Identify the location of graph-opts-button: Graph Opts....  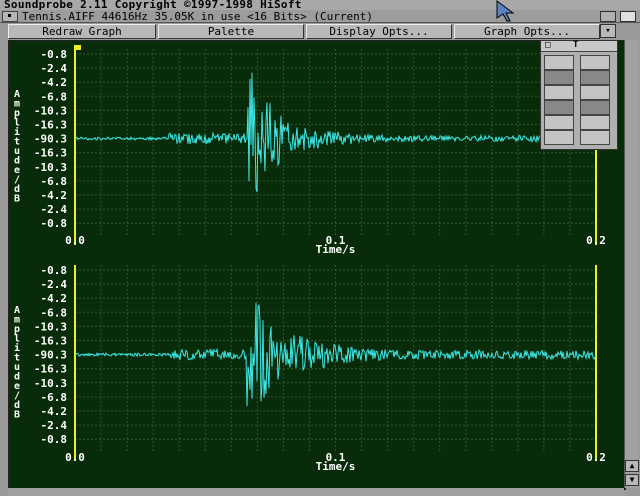
(527, 31).